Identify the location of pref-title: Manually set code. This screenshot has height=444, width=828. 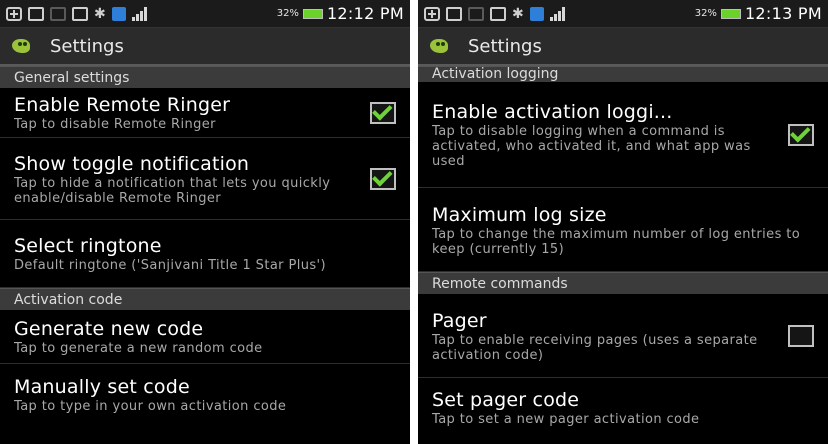
(102, 386).